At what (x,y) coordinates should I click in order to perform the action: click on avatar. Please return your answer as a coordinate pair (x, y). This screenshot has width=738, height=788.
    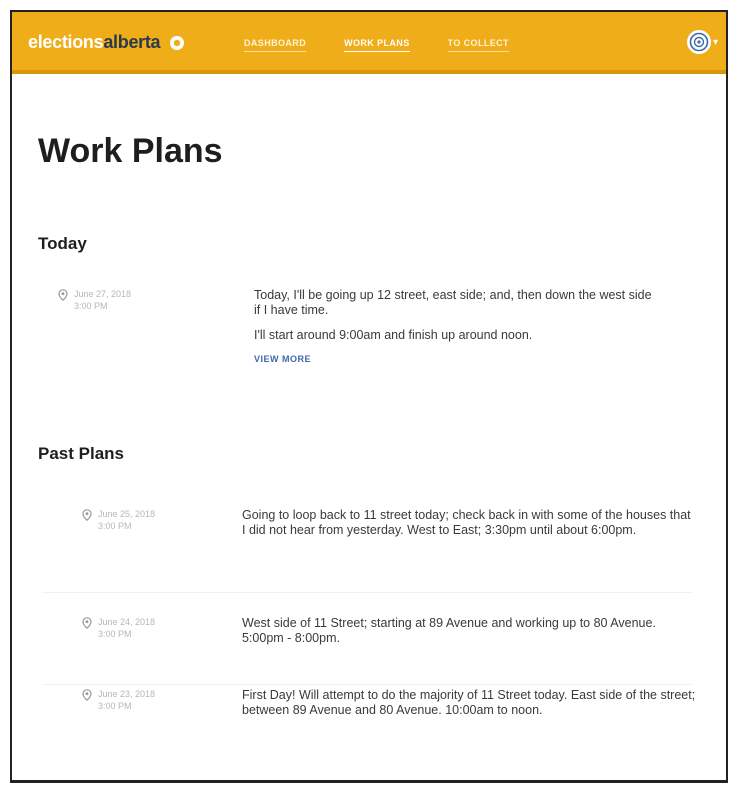
    Looking at the image, I should click on (698, 42).